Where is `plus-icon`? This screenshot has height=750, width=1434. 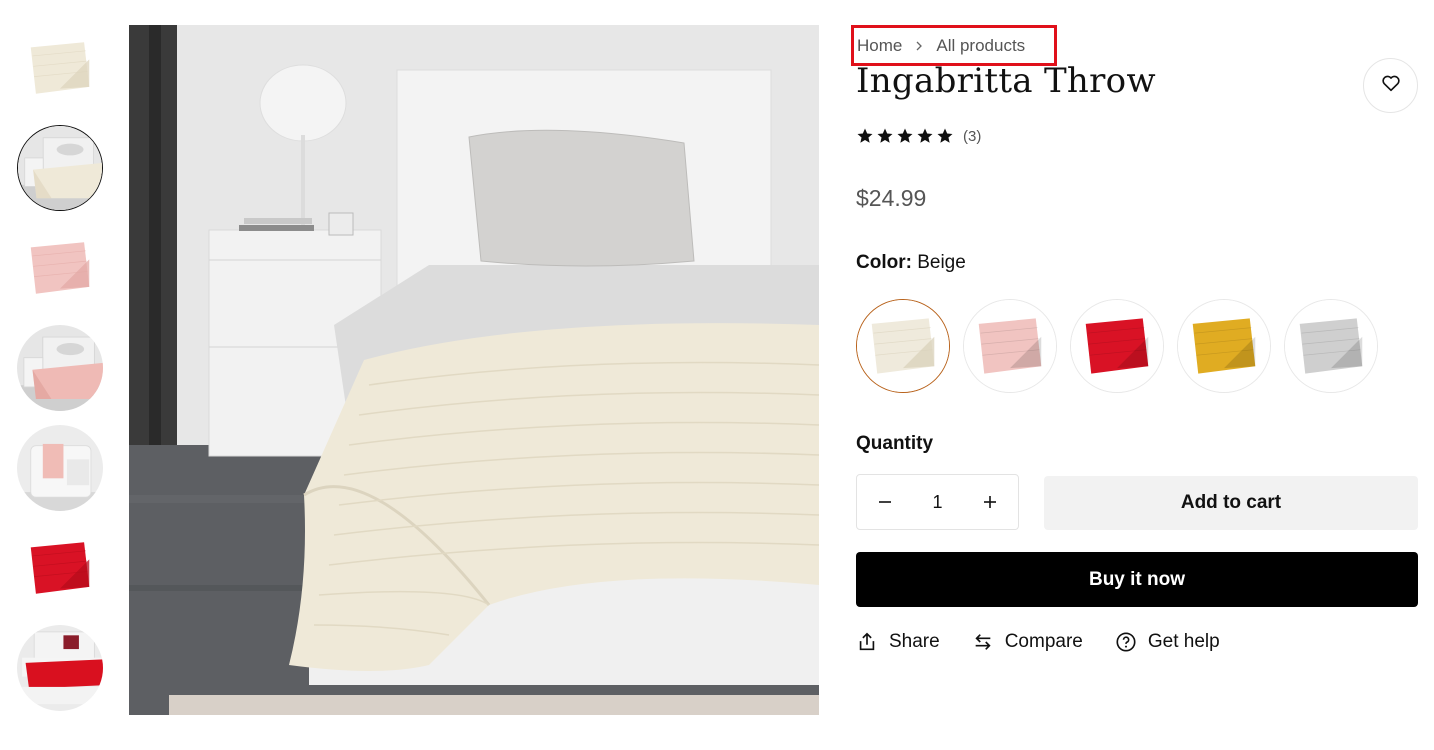
plus-icon is located at coordinates (989, 502).